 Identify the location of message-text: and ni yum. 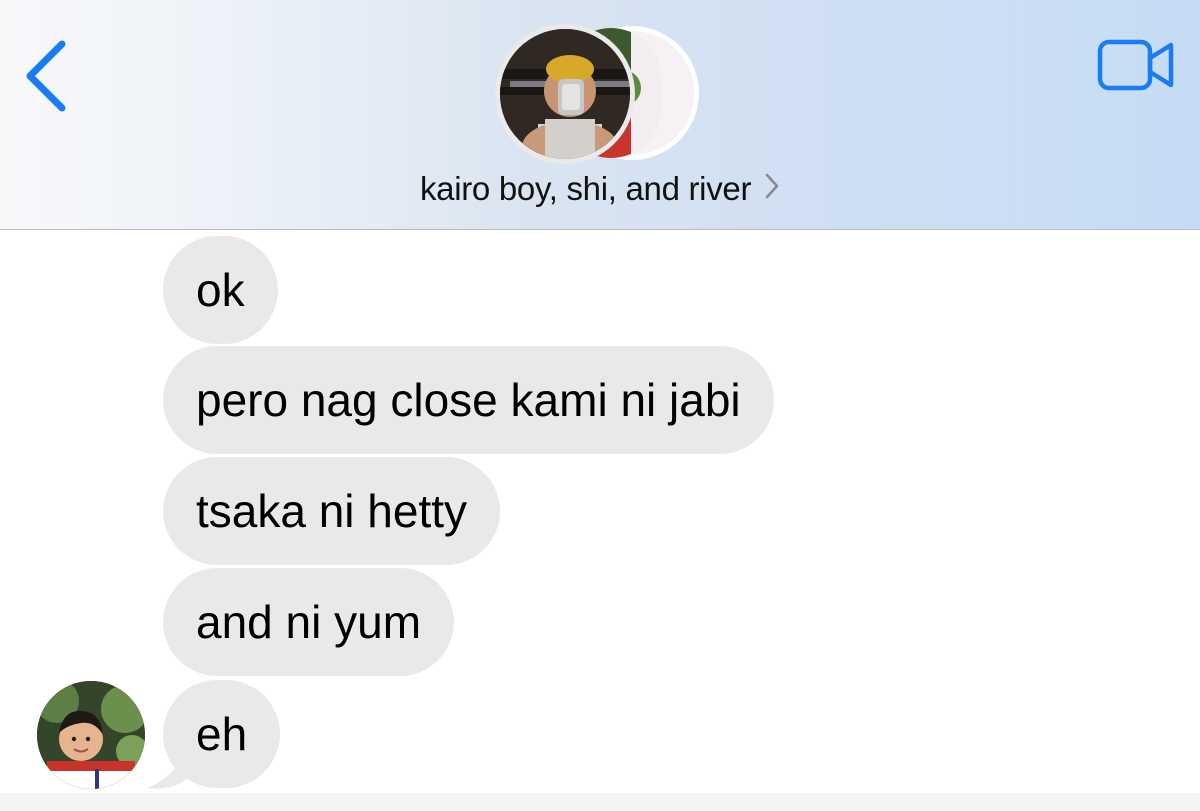
(309, 622).